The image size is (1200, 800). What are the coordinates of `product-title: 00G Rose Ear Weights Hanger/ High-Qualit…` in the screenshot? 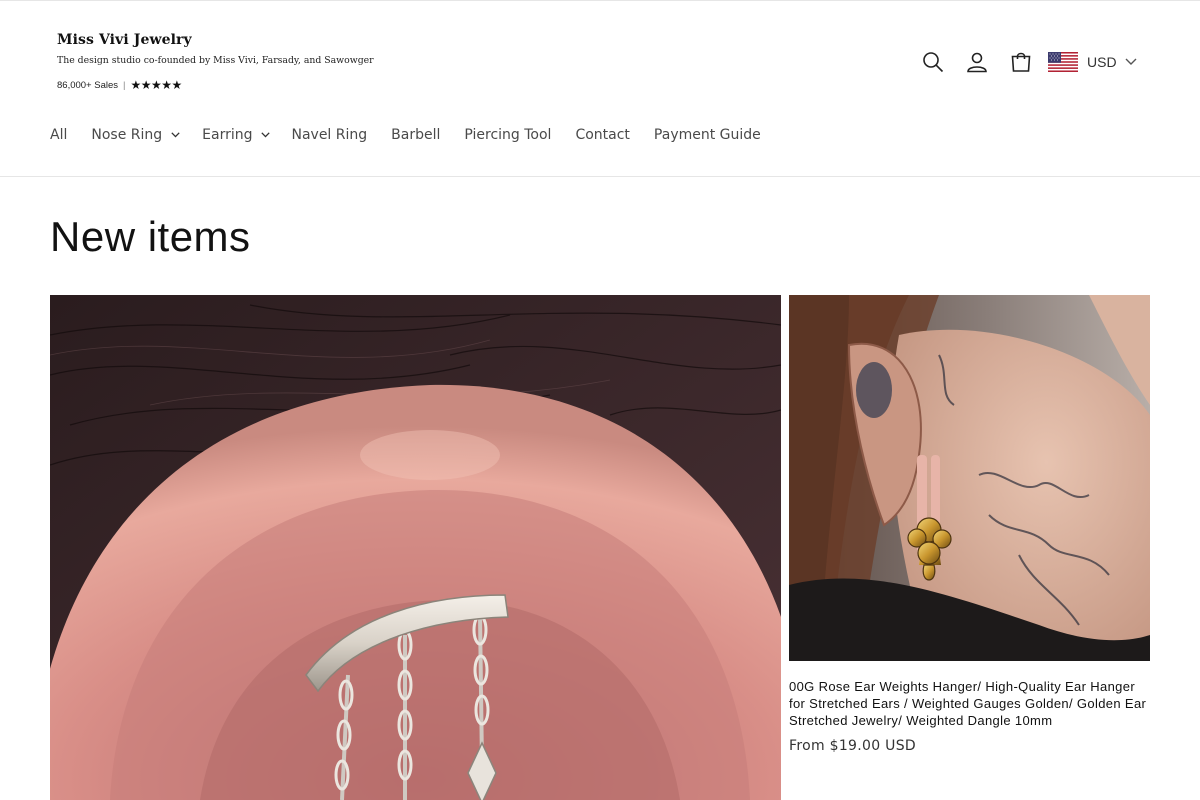 It's located at (971, 703).